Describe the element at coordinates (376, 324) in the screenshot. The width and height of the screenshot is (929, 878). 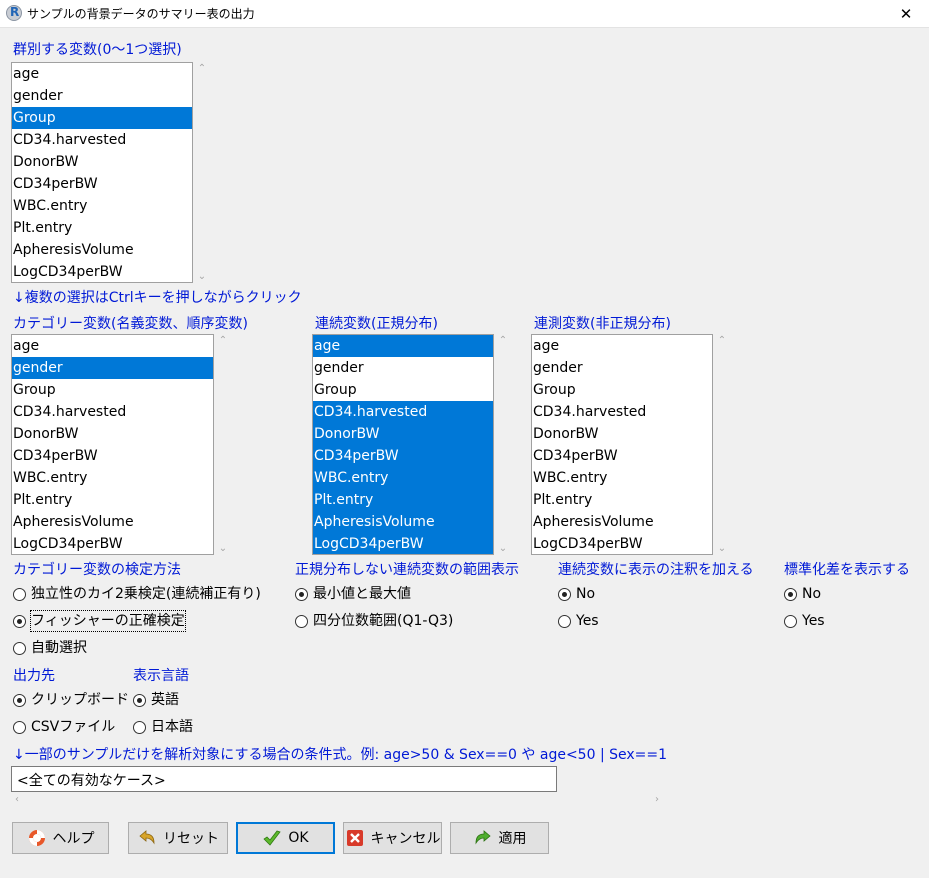
I see `continuous-normal-label: 連続変数(正規分布)` at that location.